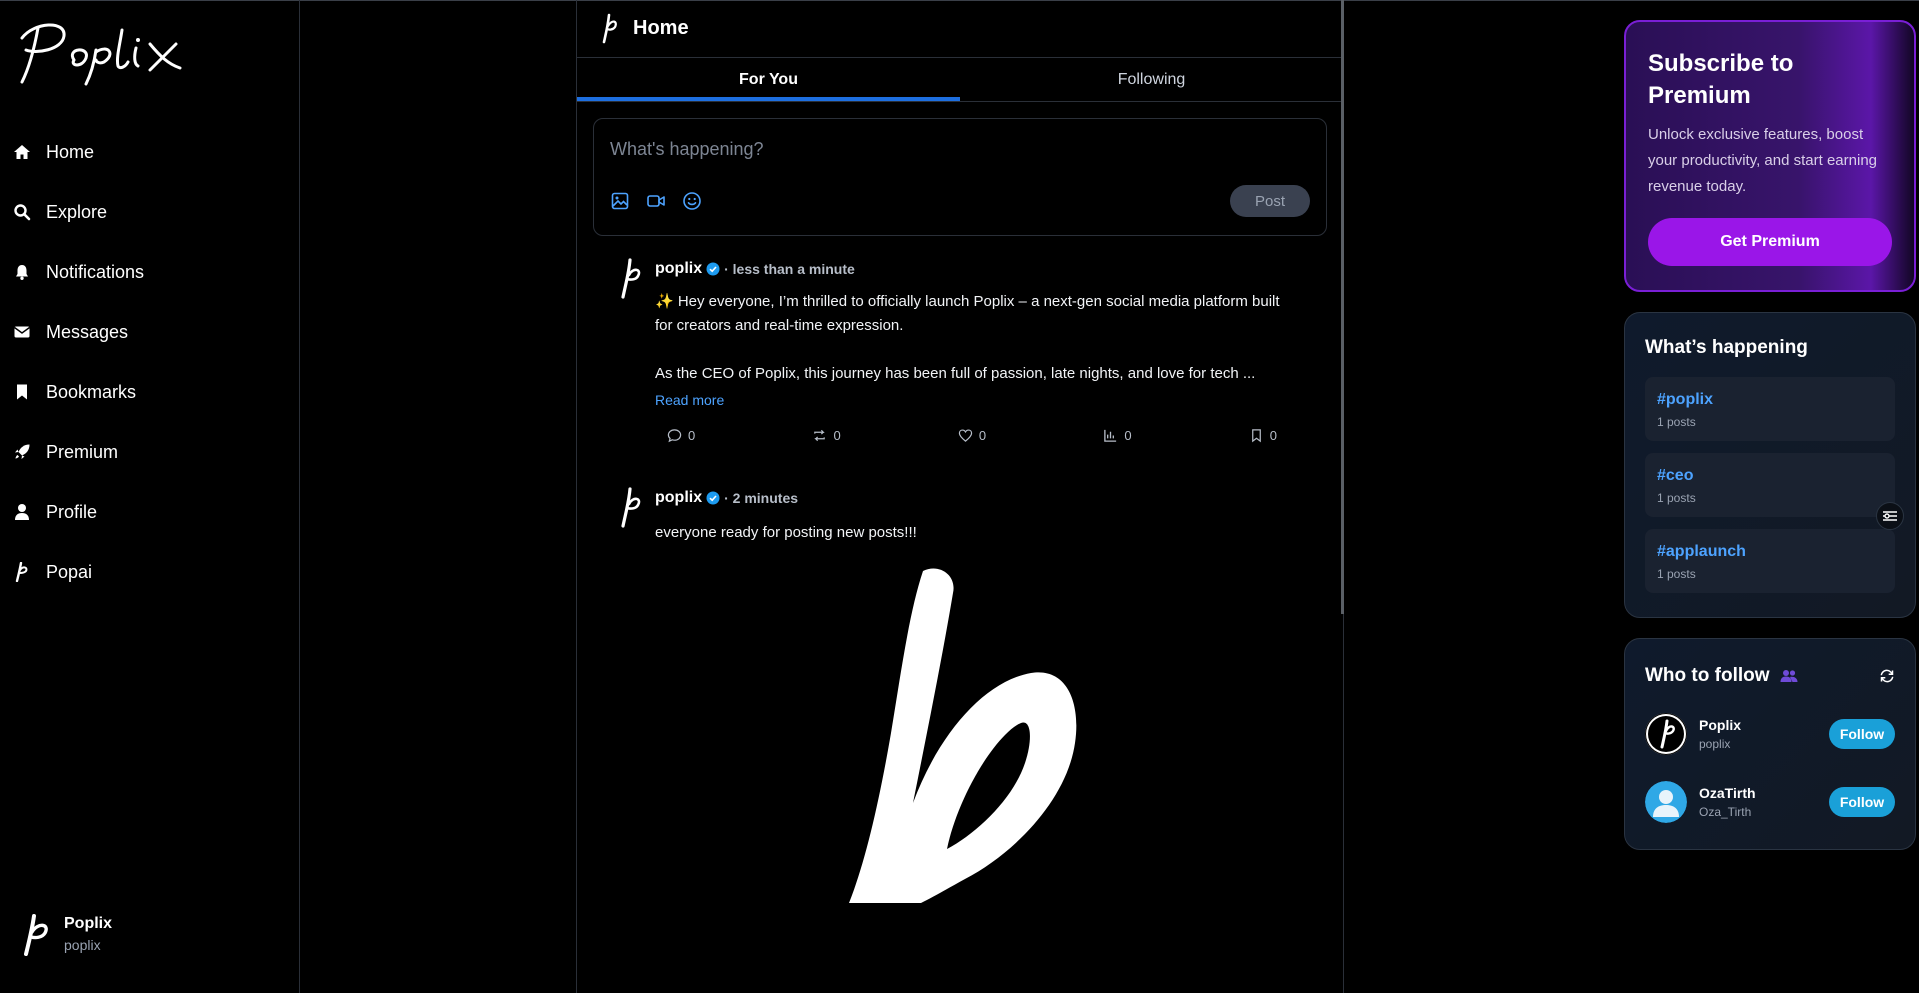  What do you see at coordinates (974, 269) in the screenshot?
I see `post-meta: poplix · less than a minute` at bounding box center [974, 269].